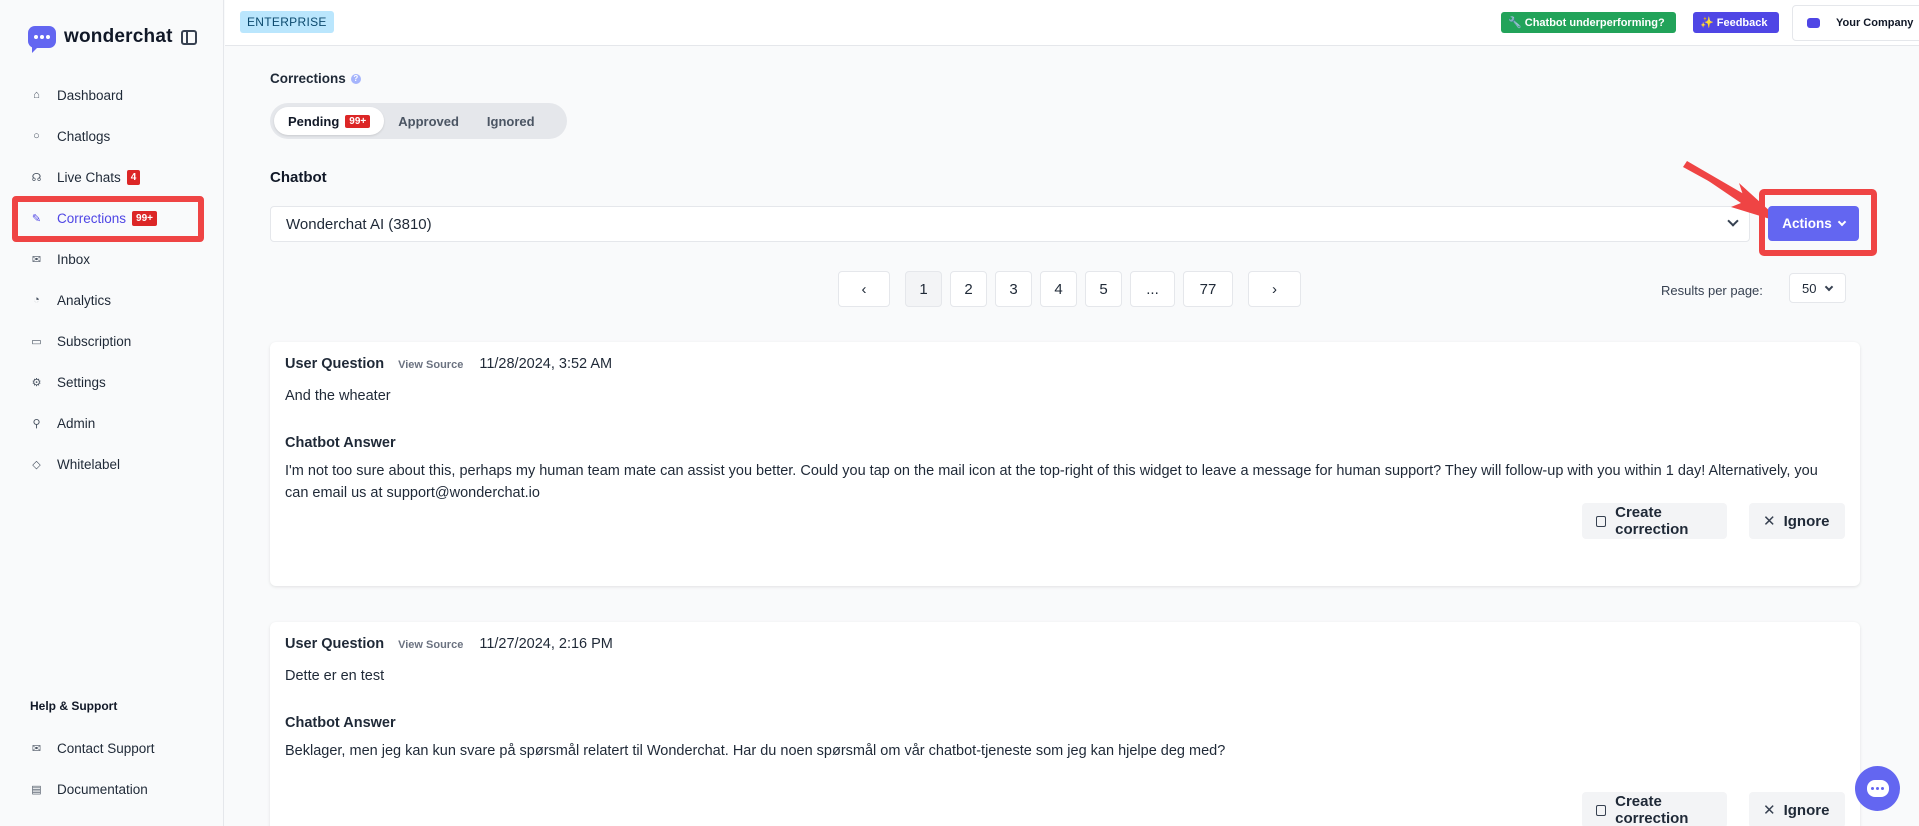 This screenshot has height=826, width=1919. I want to click on close-icon: ✕, so click(1769, 521).